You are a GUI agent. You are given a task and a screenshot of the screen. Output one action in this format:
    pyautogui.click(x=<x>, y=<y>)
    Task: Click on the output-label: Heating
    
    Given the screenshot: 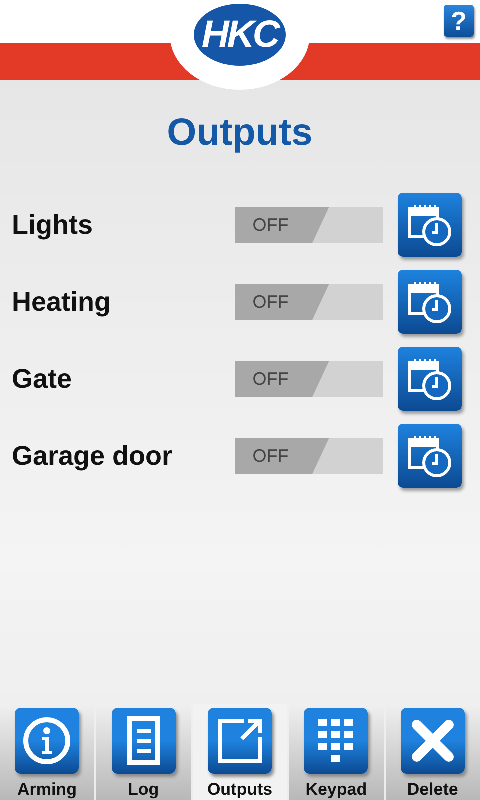 What is the action you would take?
    pyautogui.click(x=62, y=302)
    